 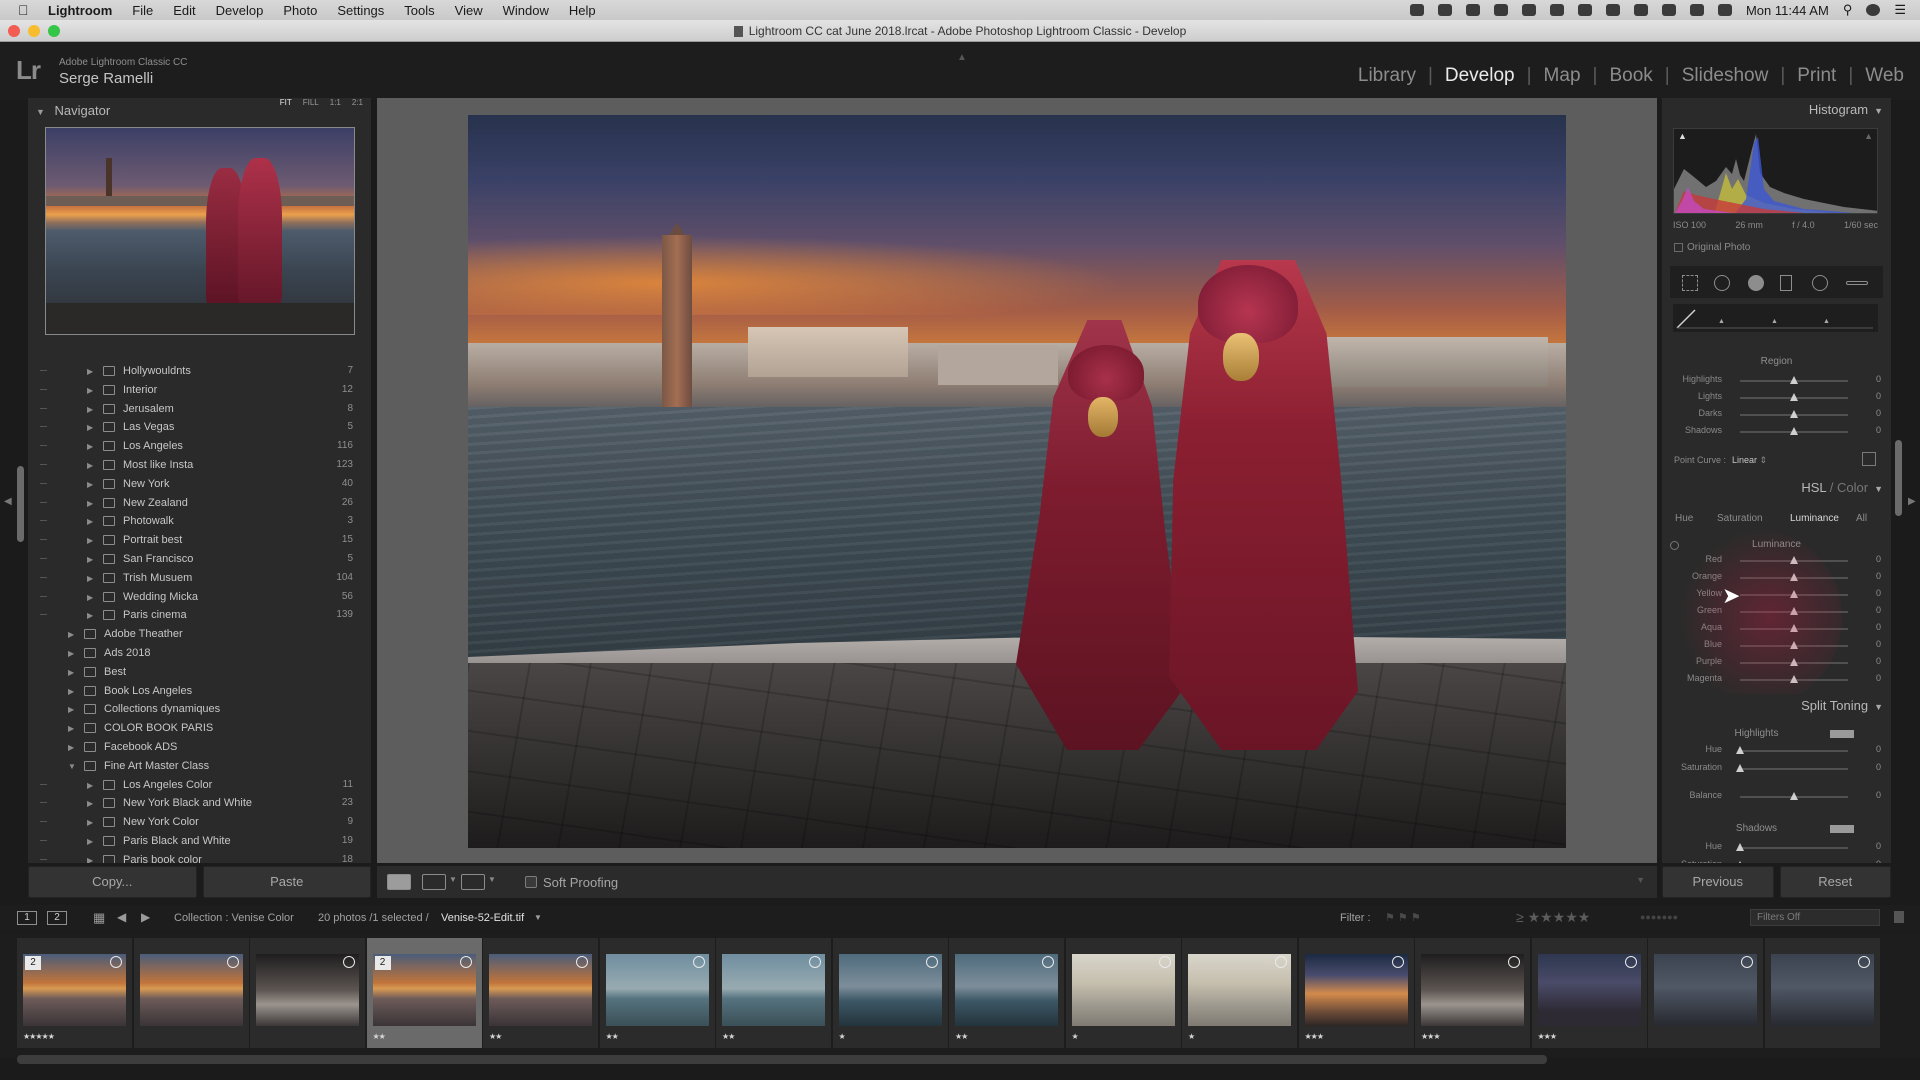 What do you see at coordinates (1852, 487) in the screenshot?
I see `color-title: Color` at bounding box center [1852, 487].